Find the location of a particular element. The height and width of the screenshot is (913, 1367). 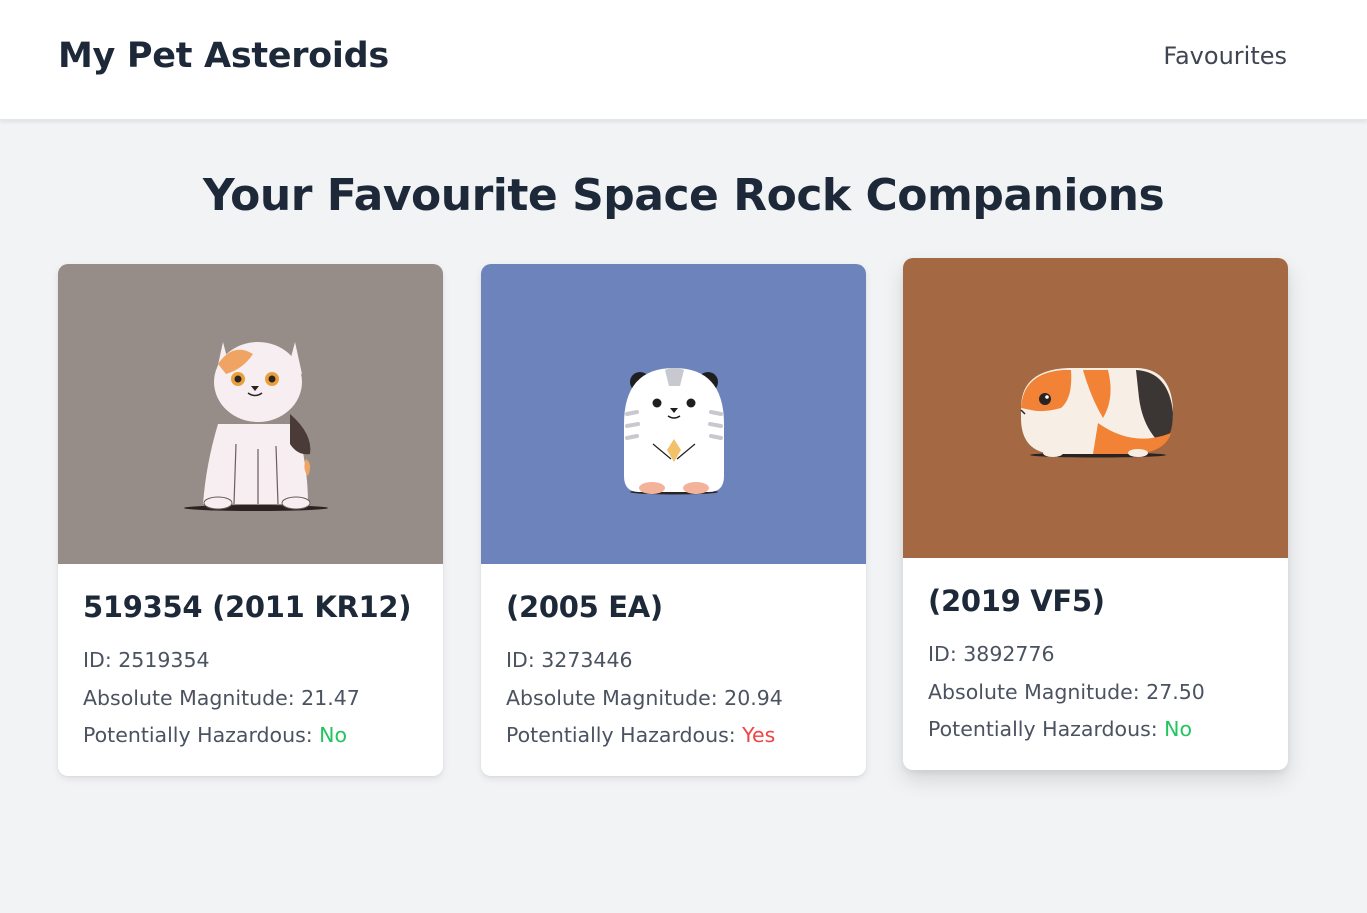

top-navbar: My Pet Asteroids Favourites is located at coordinates (683, 60).